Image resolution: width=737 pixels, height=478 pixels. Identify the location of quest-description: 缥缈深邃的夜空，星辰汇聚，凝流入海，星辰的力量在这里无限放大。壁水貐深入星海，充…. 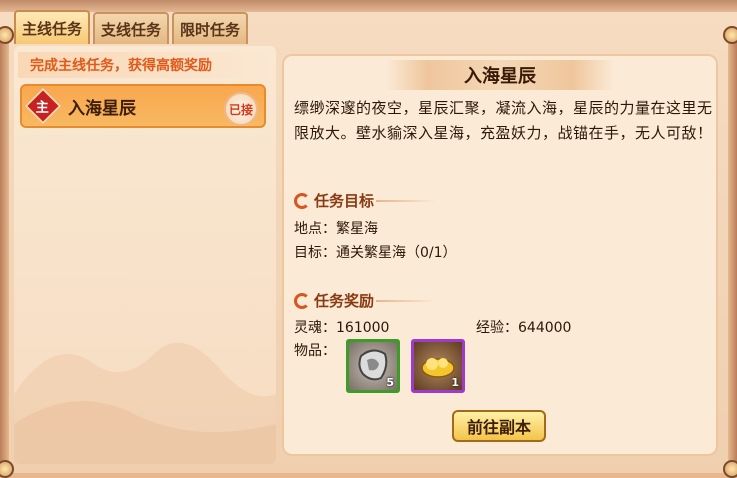
(503, 120).